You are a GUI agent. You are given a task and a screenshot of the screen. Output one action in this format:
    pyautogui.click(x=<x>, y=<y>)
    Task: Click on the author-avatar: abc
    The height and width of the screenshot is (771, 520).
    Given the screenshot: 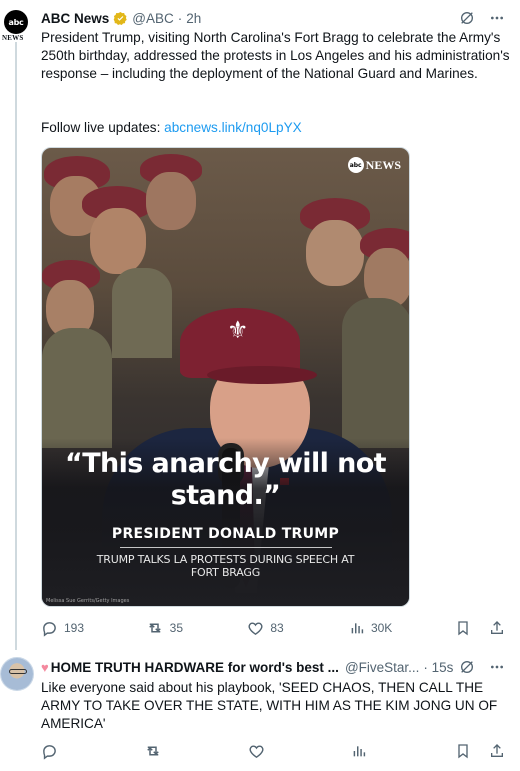 What is the action you would take?
    pyautogui.click(x=16, y=22)
    